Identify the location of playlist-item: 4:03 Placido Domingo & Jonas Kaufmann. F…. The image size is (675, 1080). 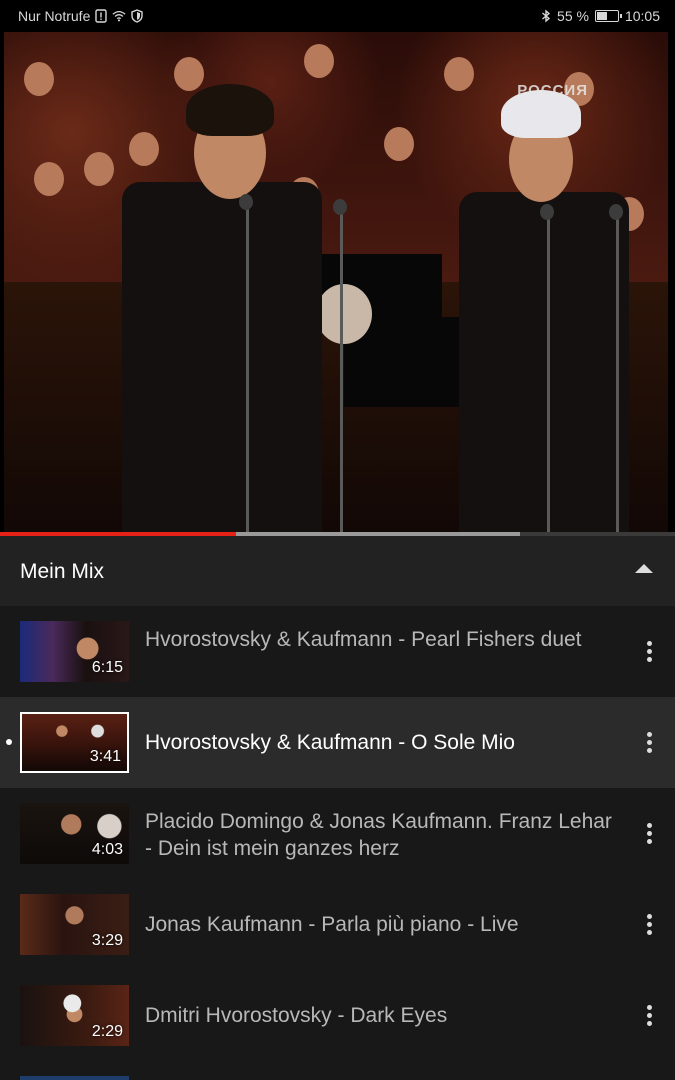
(337, 833).